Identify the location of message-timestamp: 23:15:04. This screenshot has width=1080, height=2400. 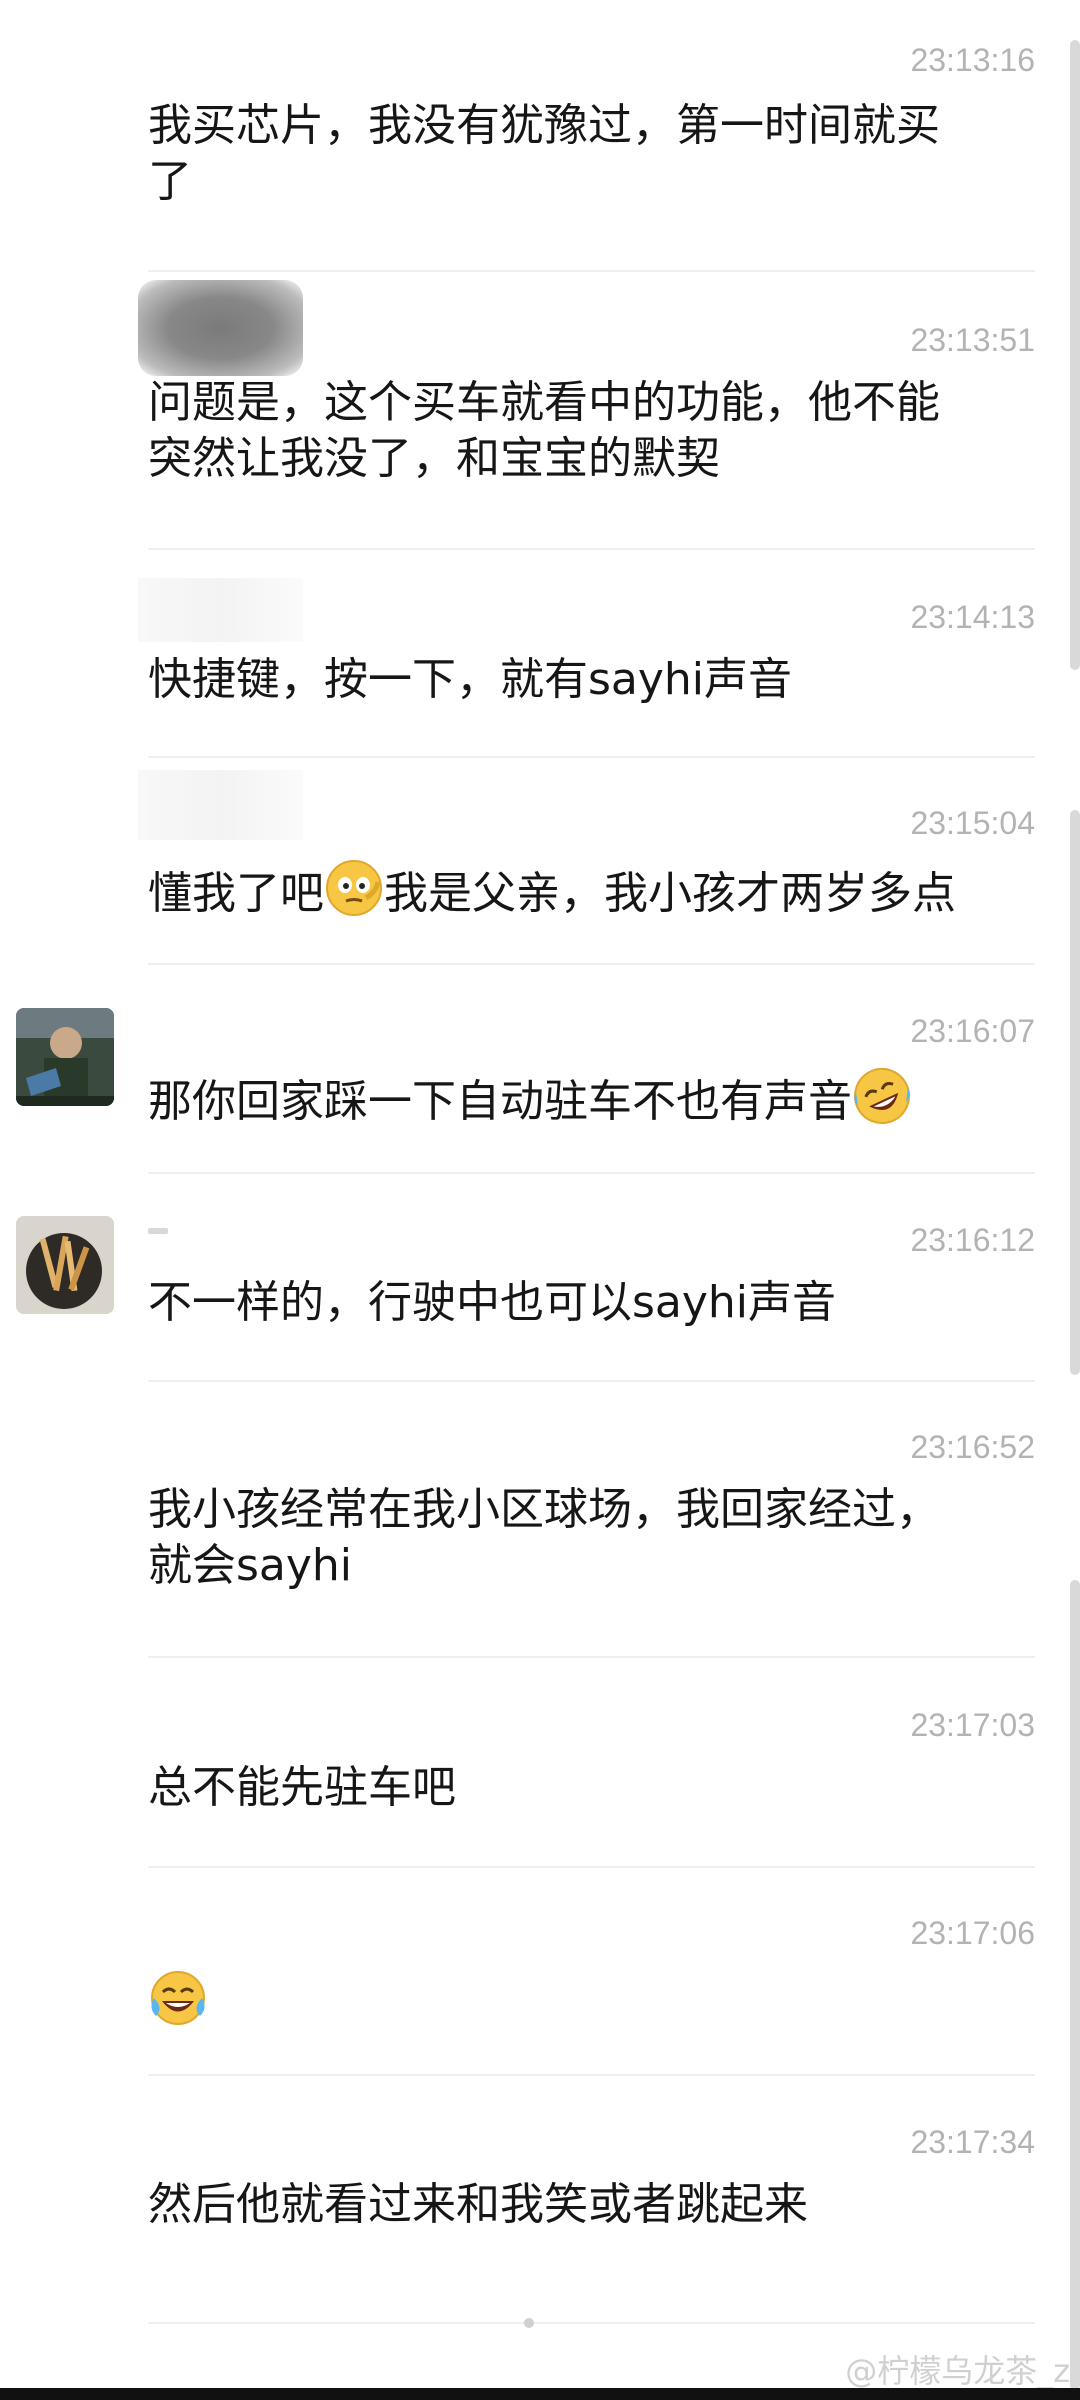
(972, 823).